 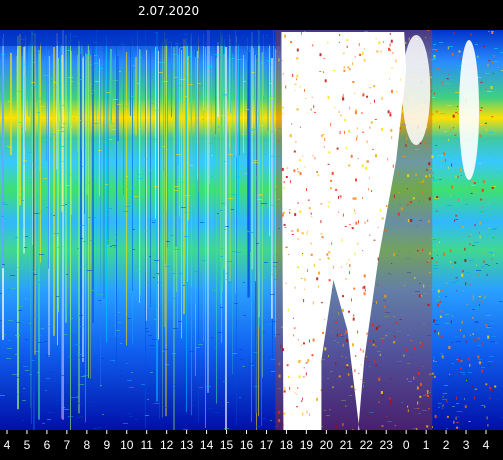 What do you see at coordinates (446, 445) in the screenshot?
I see `x-tick-label: 2` at bounding box center [446, 445].